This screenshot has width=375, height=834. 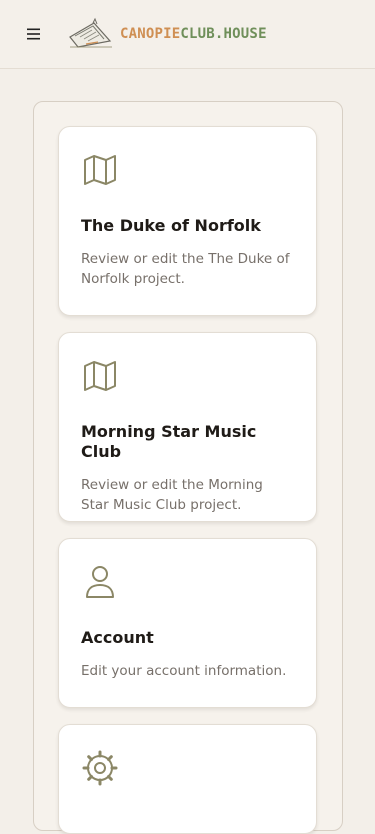 What do you see at coordinates (150, 34) in the screenshot?
I see `logo-text-canopie: CANOPIE` at bounding box center [150, 34].